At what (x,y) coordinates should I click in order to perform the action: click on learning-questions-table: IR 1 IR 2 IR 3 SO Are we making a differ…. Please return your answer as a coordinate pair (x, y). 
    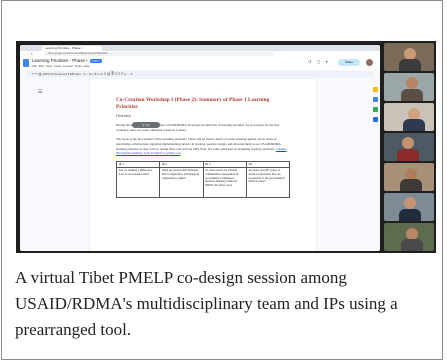
    Looking at the image, I should click on (203, 179).